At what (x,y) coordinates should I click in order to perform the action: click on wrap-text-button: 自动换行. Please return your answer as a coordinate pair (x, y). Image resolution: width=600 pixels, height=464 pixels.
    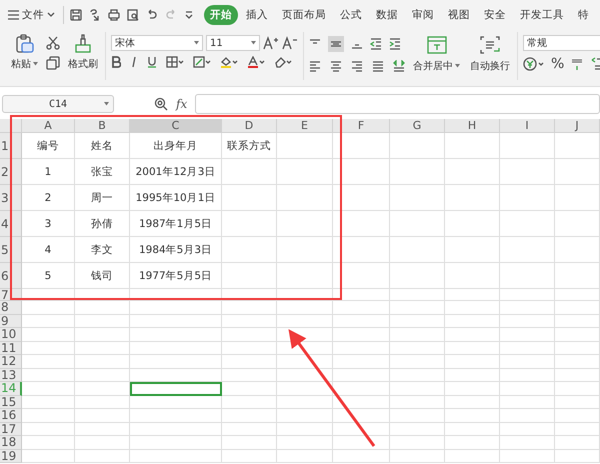
    Looking at the image, I should click on (490, 53).